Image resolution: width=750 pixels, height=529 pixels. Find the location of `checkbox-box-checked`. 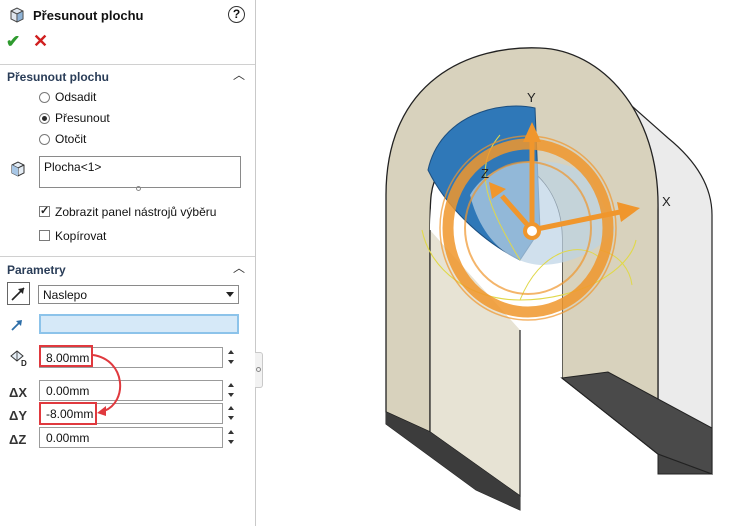

checkbox-box-checked is located at coordinates (44, 210).